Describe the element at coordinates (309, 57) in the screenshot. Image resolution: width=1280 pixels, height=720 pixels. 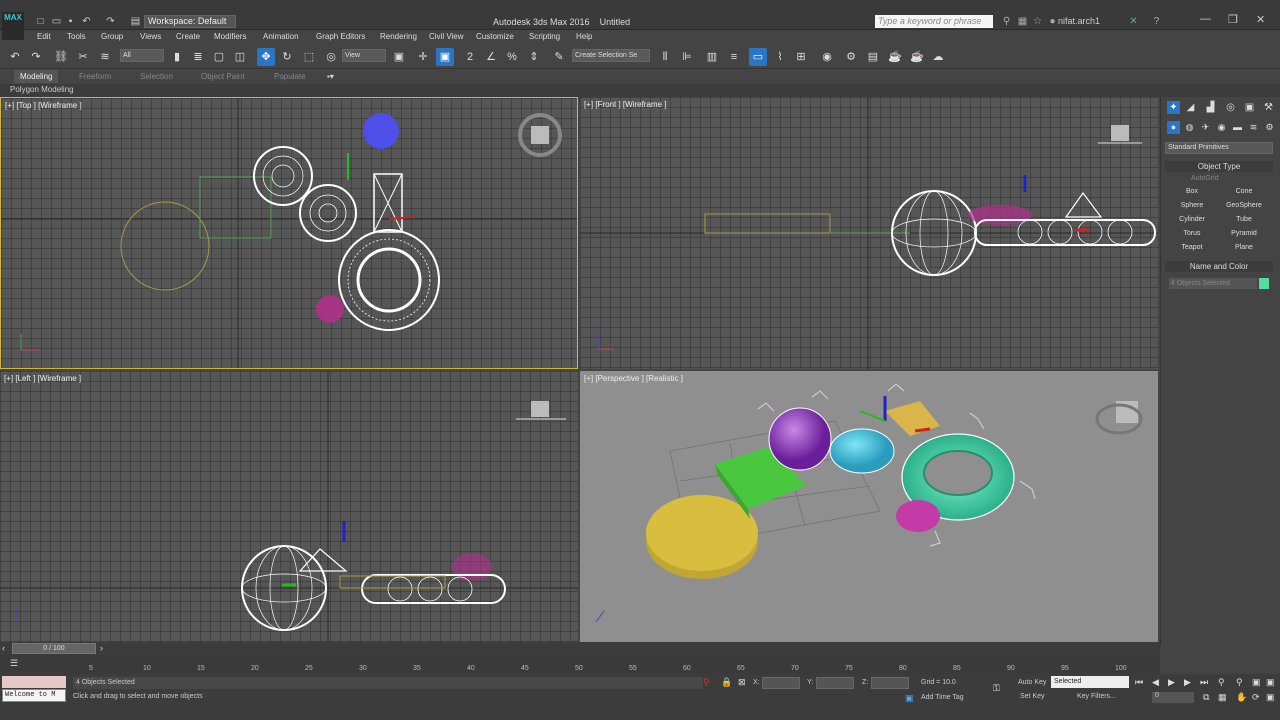
I see `select-and-scale-icon: ⬚` at that location.